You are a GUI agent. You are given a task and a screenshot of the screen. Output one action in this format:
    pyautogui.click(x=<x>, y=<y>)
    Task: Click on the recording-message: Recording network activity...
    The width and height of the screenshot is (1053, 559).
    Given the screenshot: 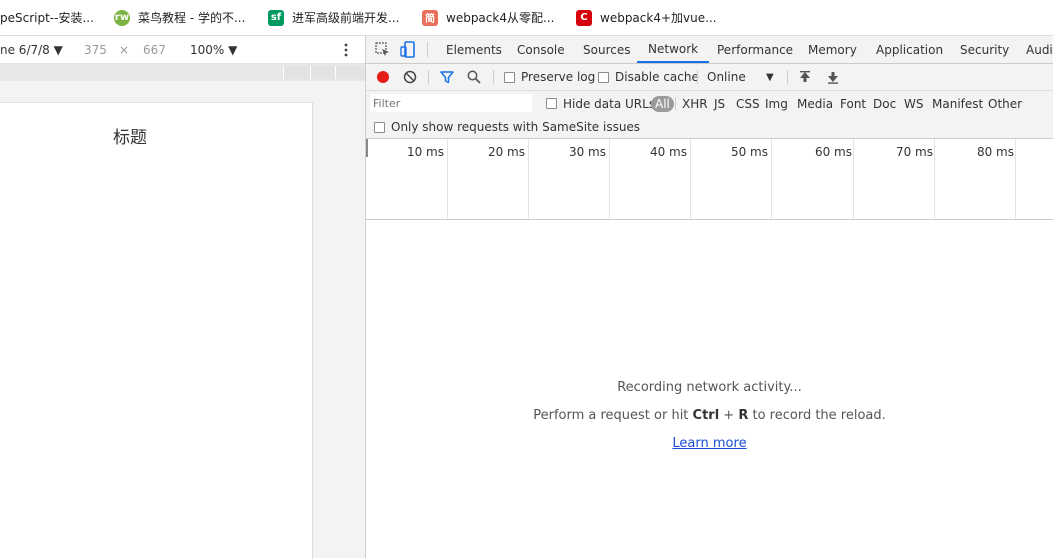 What is the action you would take?
    pyautogui.click(x=709, y=387)
    